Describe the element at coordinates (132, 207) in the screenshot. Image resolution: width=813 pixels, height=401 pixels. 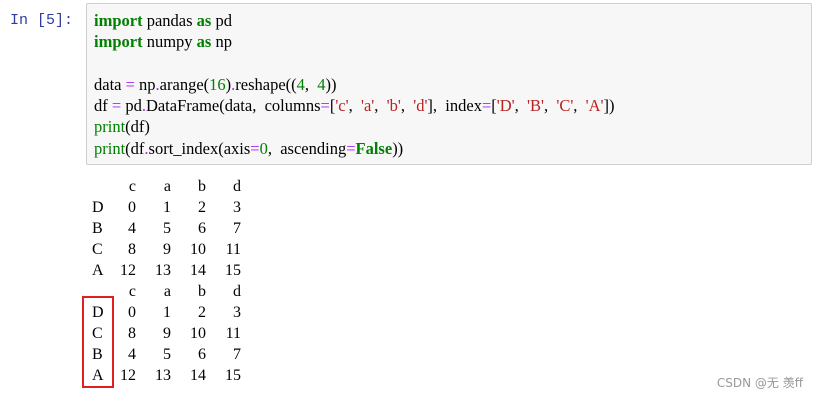
I see `cell-value: 0` at that location.